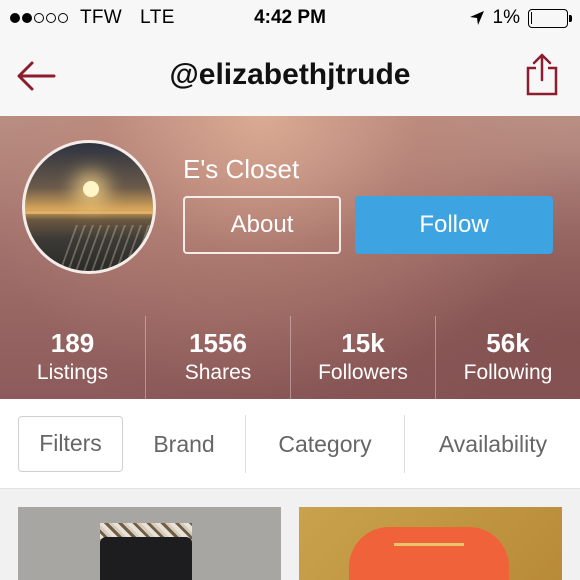 This screenshot has width=580, height=580. Describe the element at coordinates (325, 444) in the screenshot. I see `category-filter: Category` at that location.